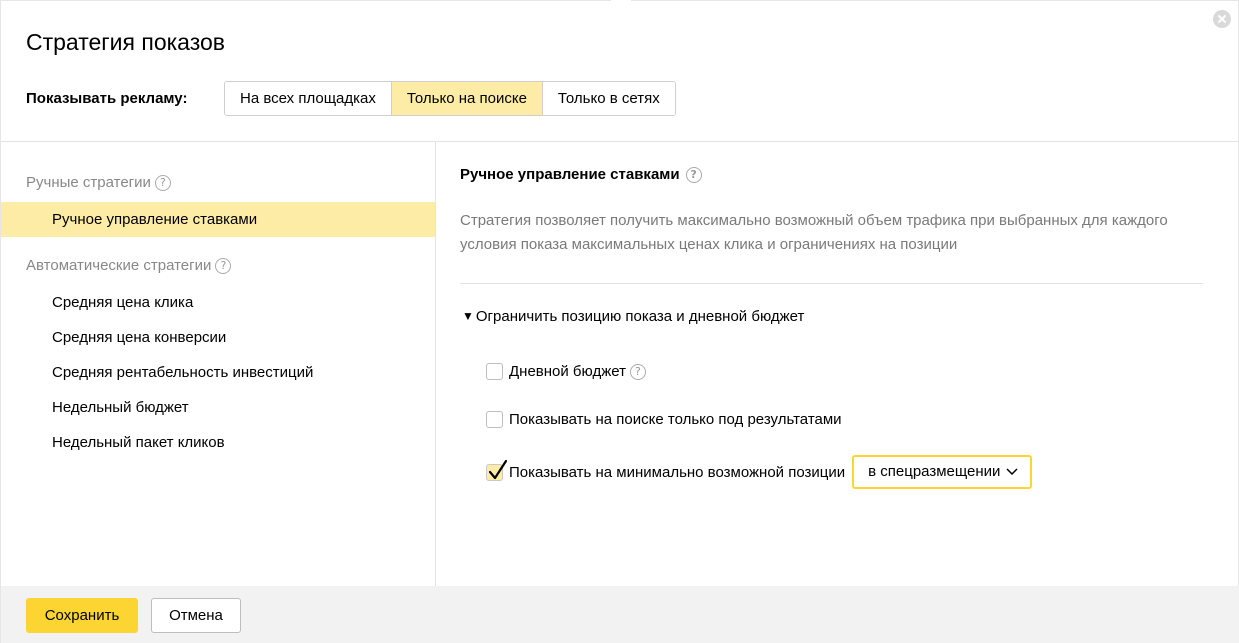  I want to click on strategy-item-weekly-clicks: Недельный пакет кликов, so click(218, 442).